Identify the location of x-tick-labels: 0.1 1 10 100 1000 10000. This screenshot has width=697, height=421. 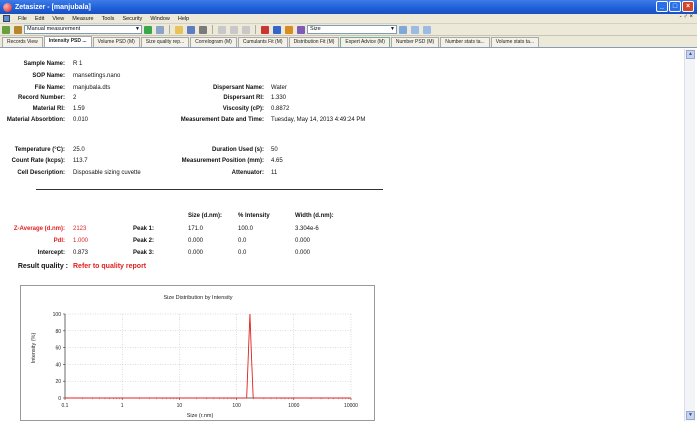
(210, 406).